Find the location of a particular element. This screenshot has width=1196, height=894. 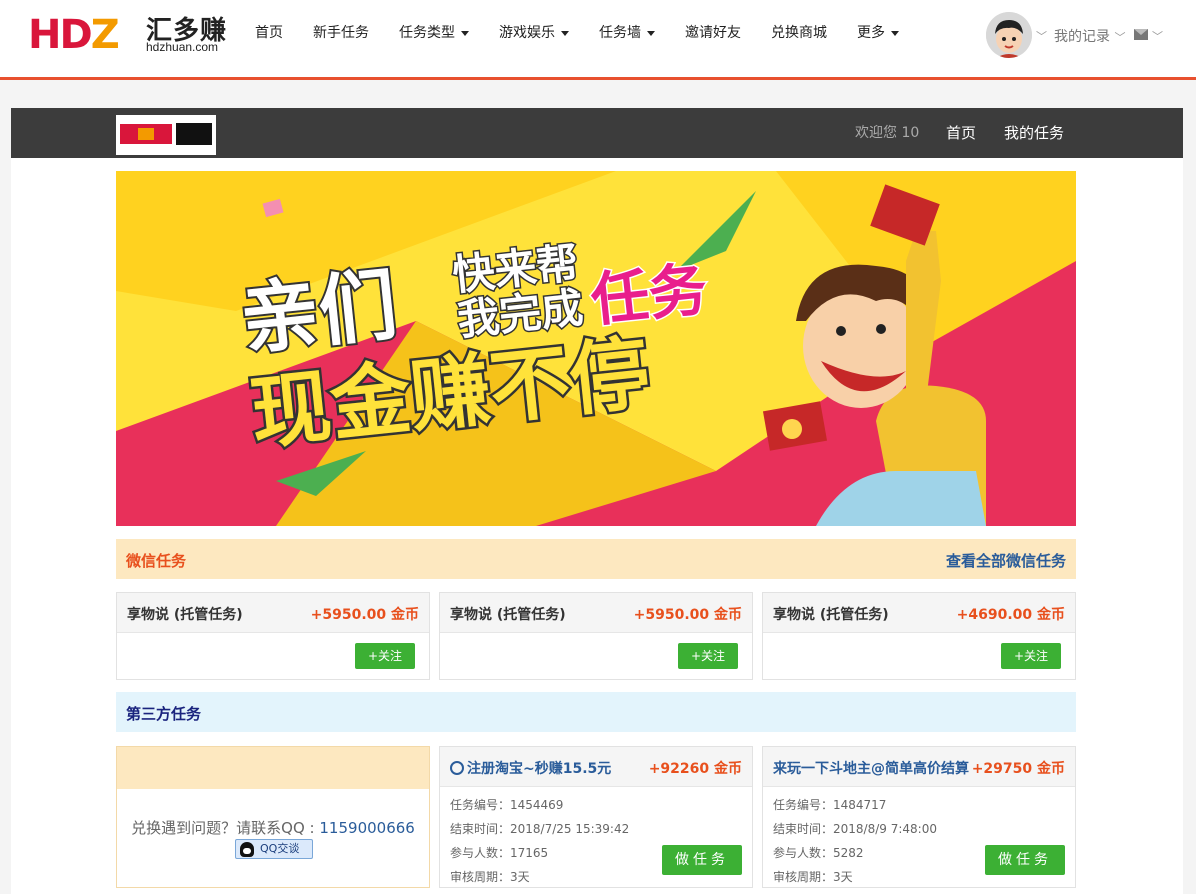

logo-mark: HDZ is located at coordinates (74, 35).